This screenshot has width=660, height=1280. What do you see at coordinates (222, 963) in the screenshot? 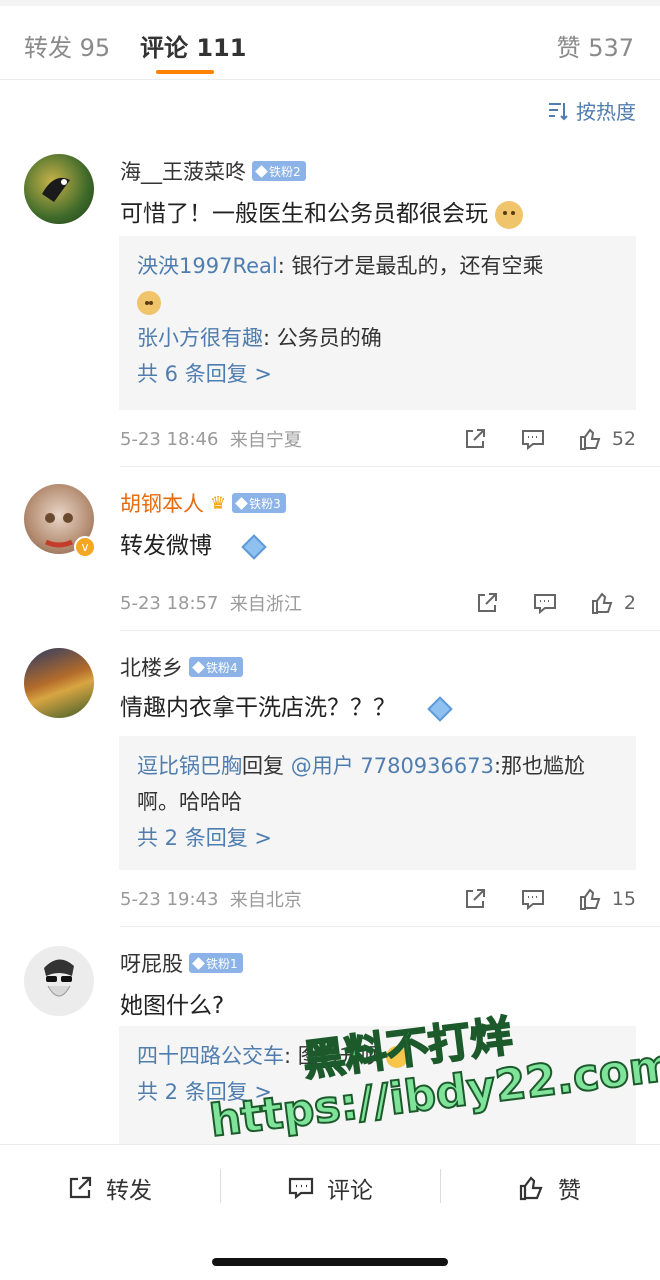
I see `badge-text: 铁粉1` at bounding box center [222, 963].